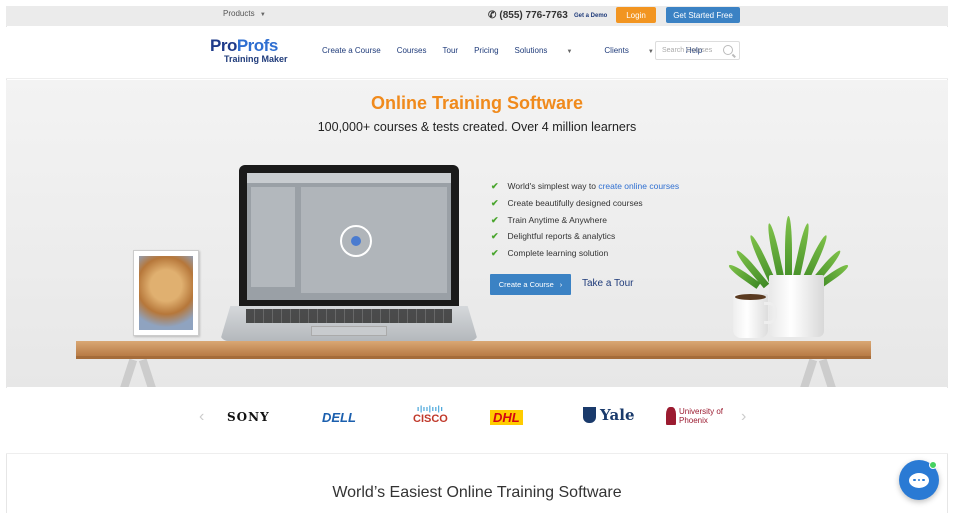 This screenshot has width=954, height=513. I want to click on dog-photo-frame, so click(166, 293).